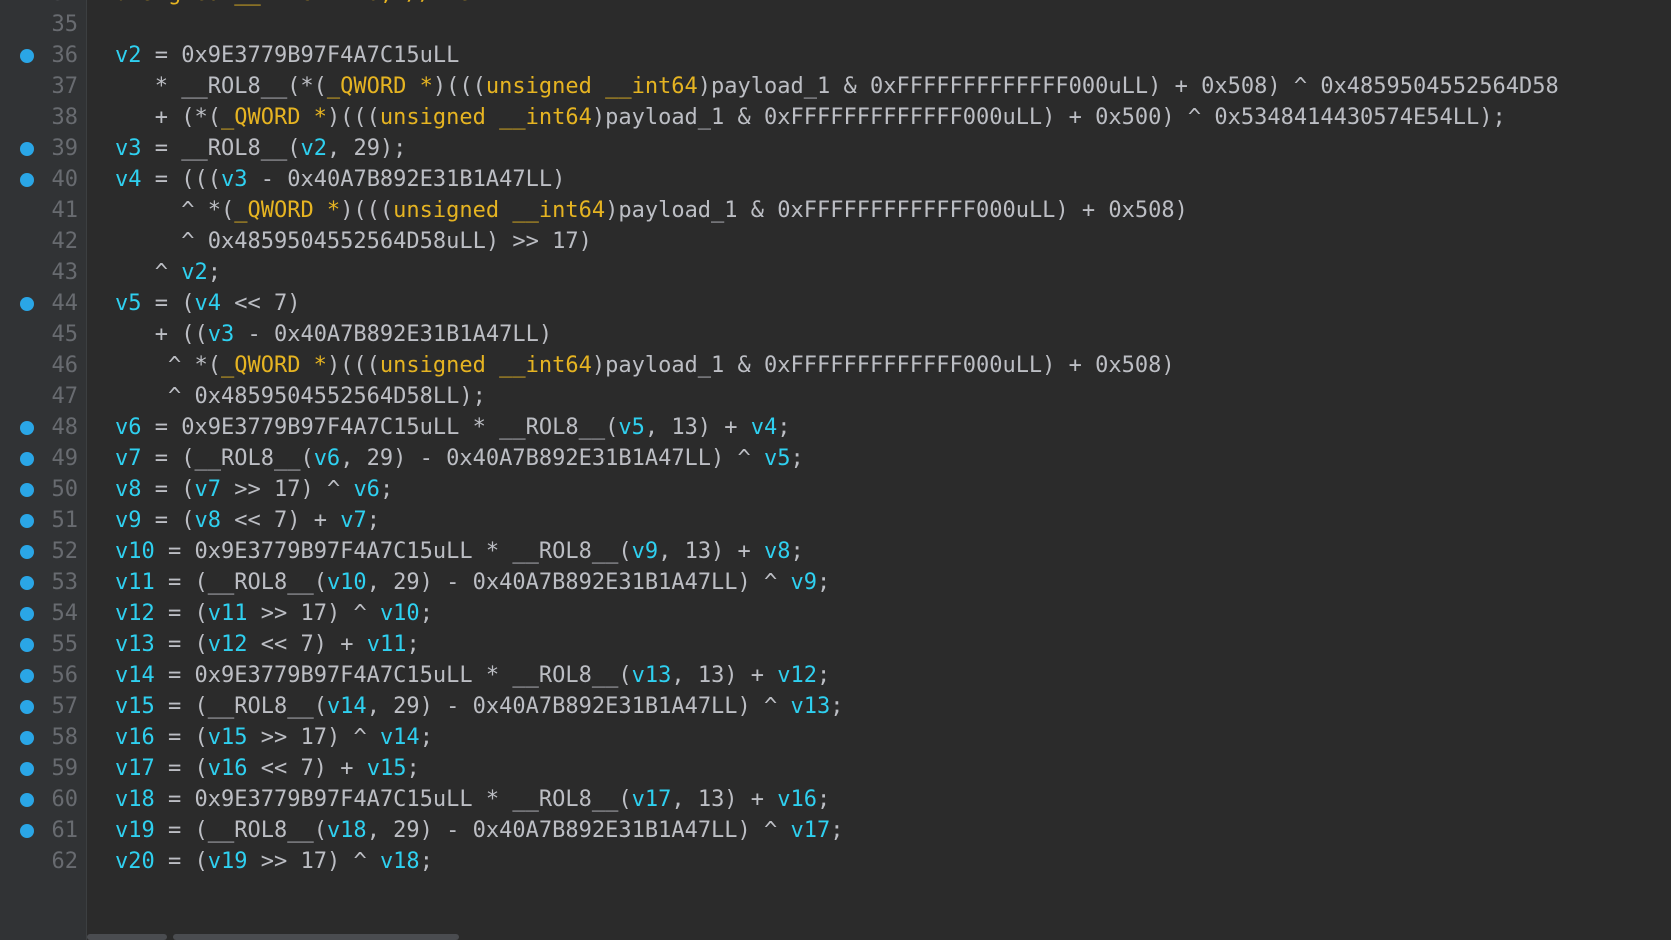 This screenshot has height=940, width=1671. What do you see at coordinates (43, 551) in the screenshot?
I see `gutter-row: 52` at bounding box center [43, 551].